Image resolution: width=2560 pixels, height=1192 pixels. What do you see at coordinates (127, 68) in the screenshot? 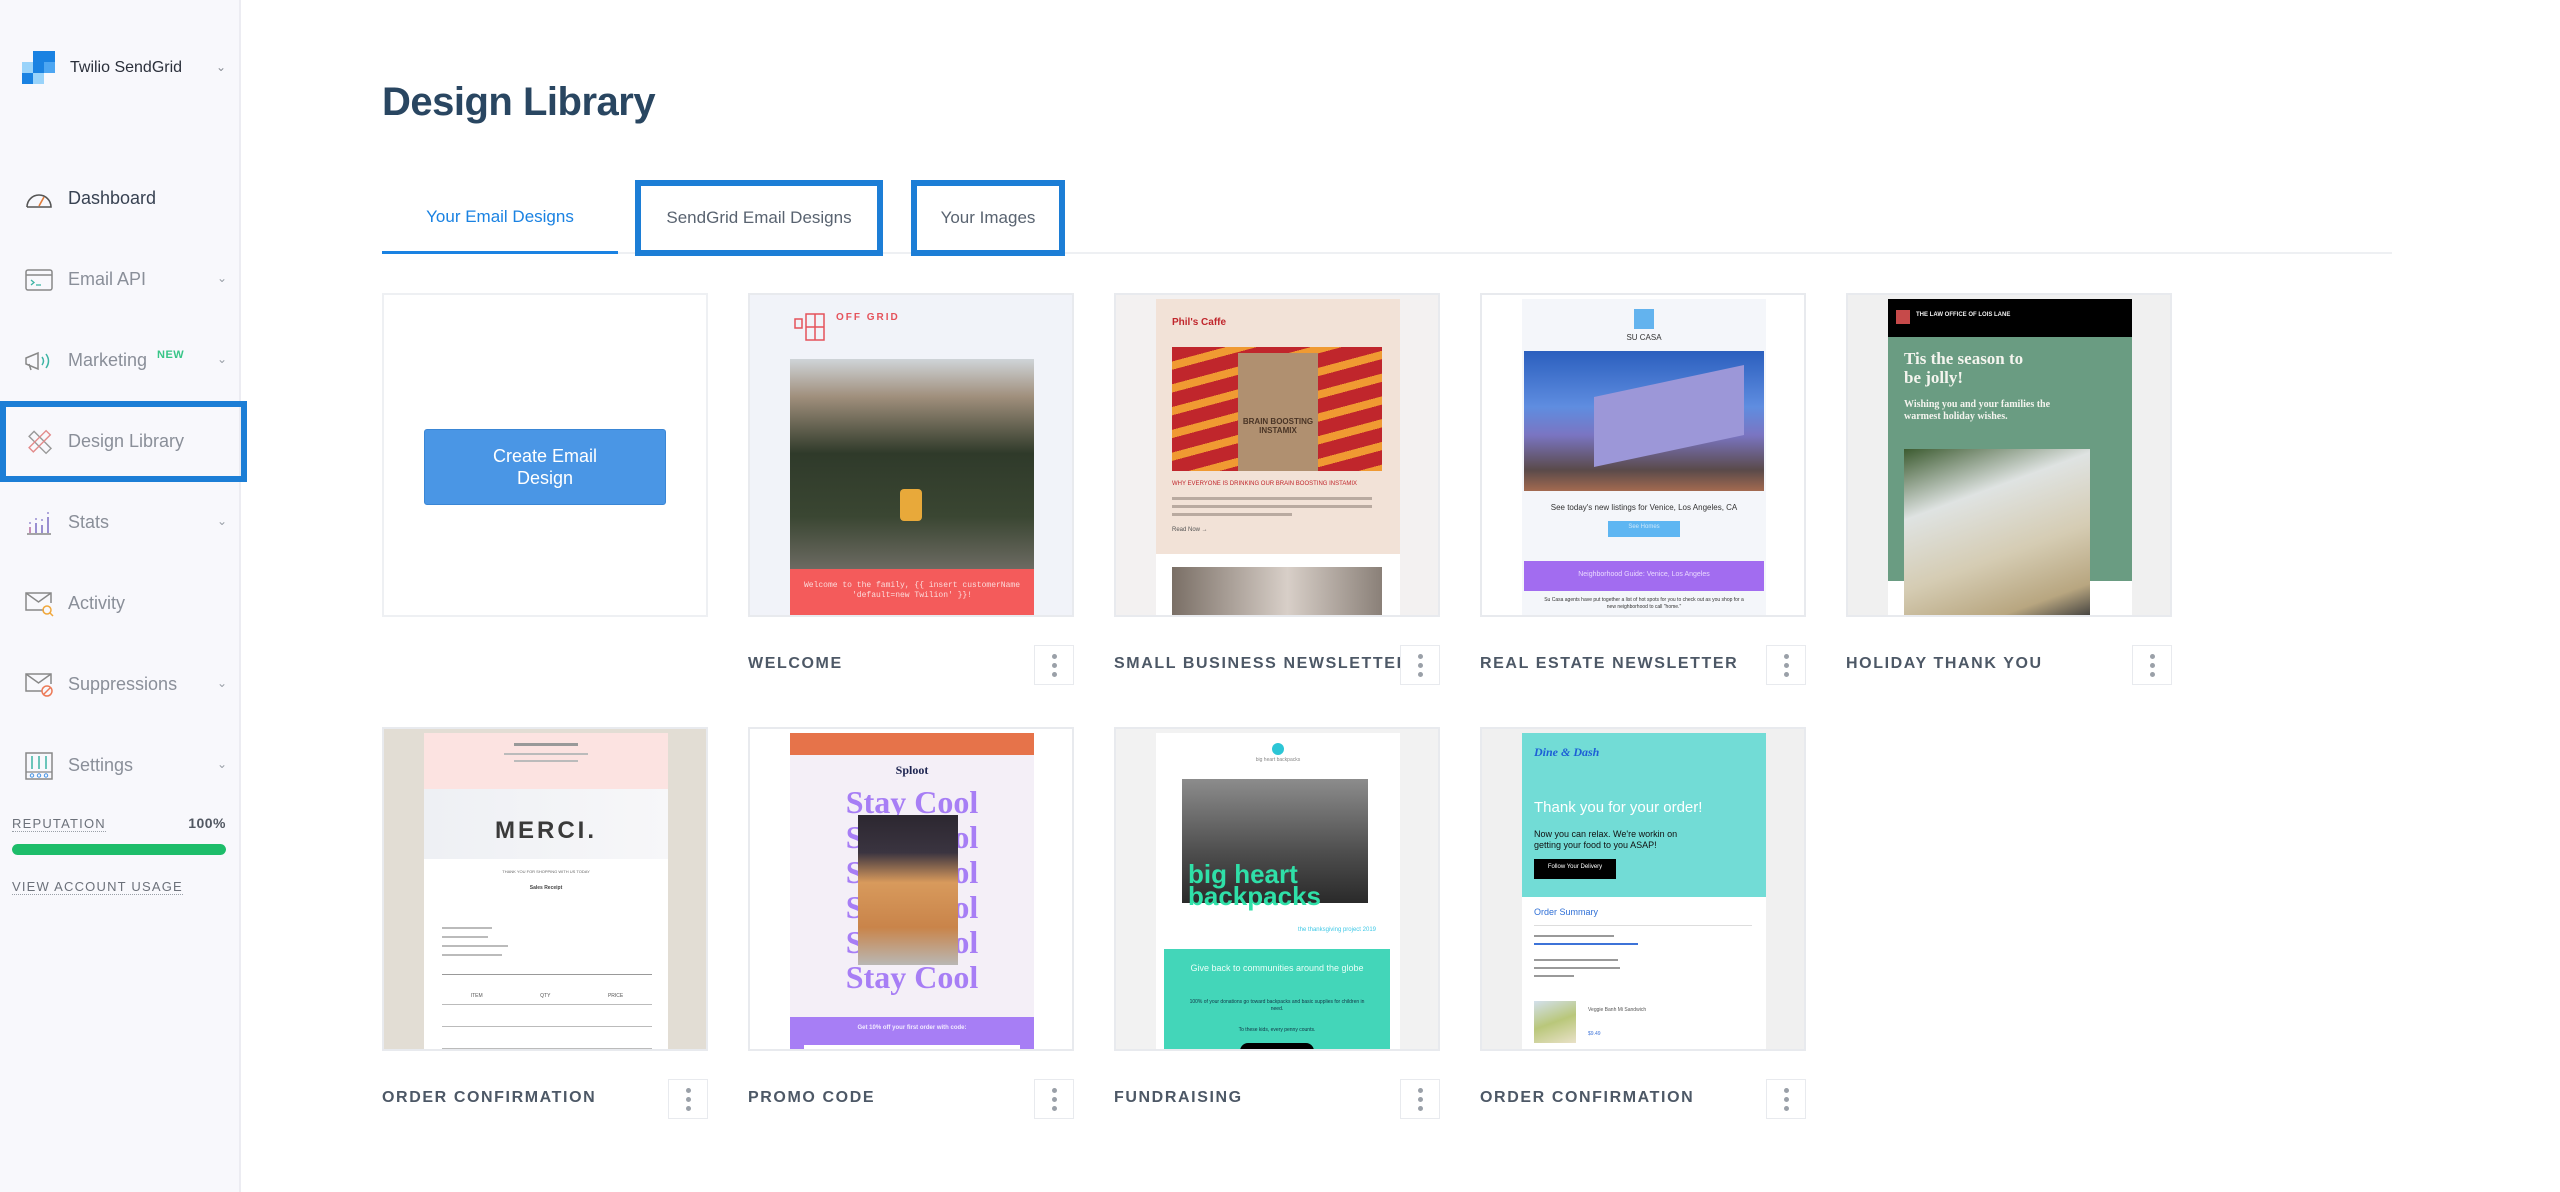
I see `account-switcher: Twilio SendGrid ⌄` at bounding box center [127, 68].